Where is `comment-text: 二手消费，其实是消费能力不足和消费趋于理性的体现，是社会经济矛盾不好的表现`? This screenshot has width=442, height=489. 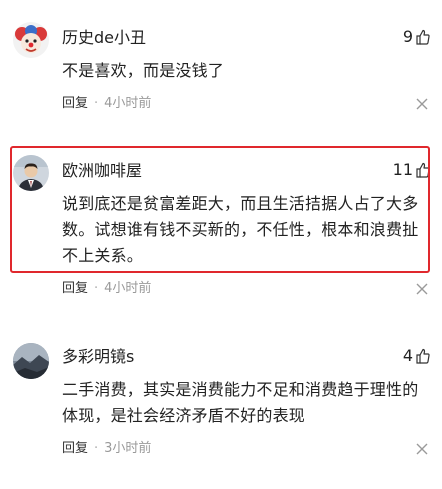 comment-text: 二手消费，其实是消费能力不足和消费趋于理性的体现，是社会经济矛盾不好的表现 is located at coordinates (240, 402).